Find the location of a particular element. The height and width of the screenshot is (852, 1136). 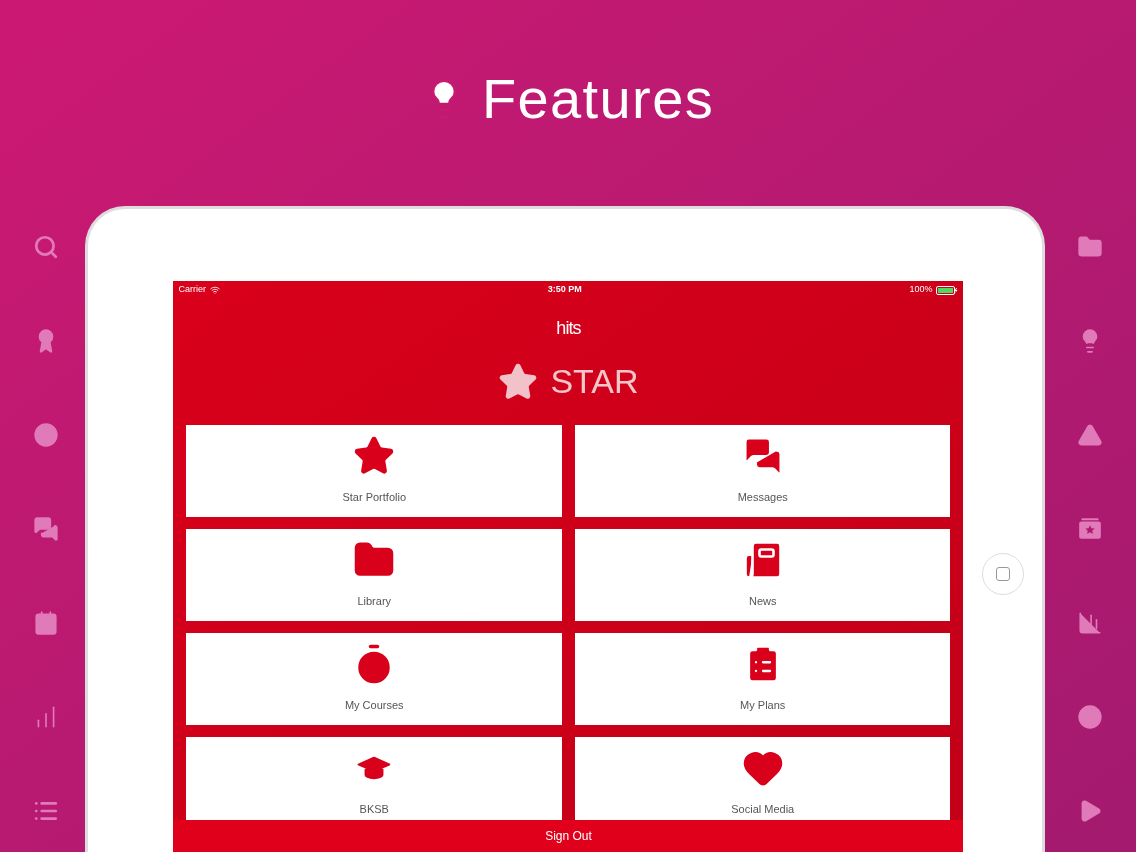

menu-tile: Star Portfolio is located at coordinates (374, 471).